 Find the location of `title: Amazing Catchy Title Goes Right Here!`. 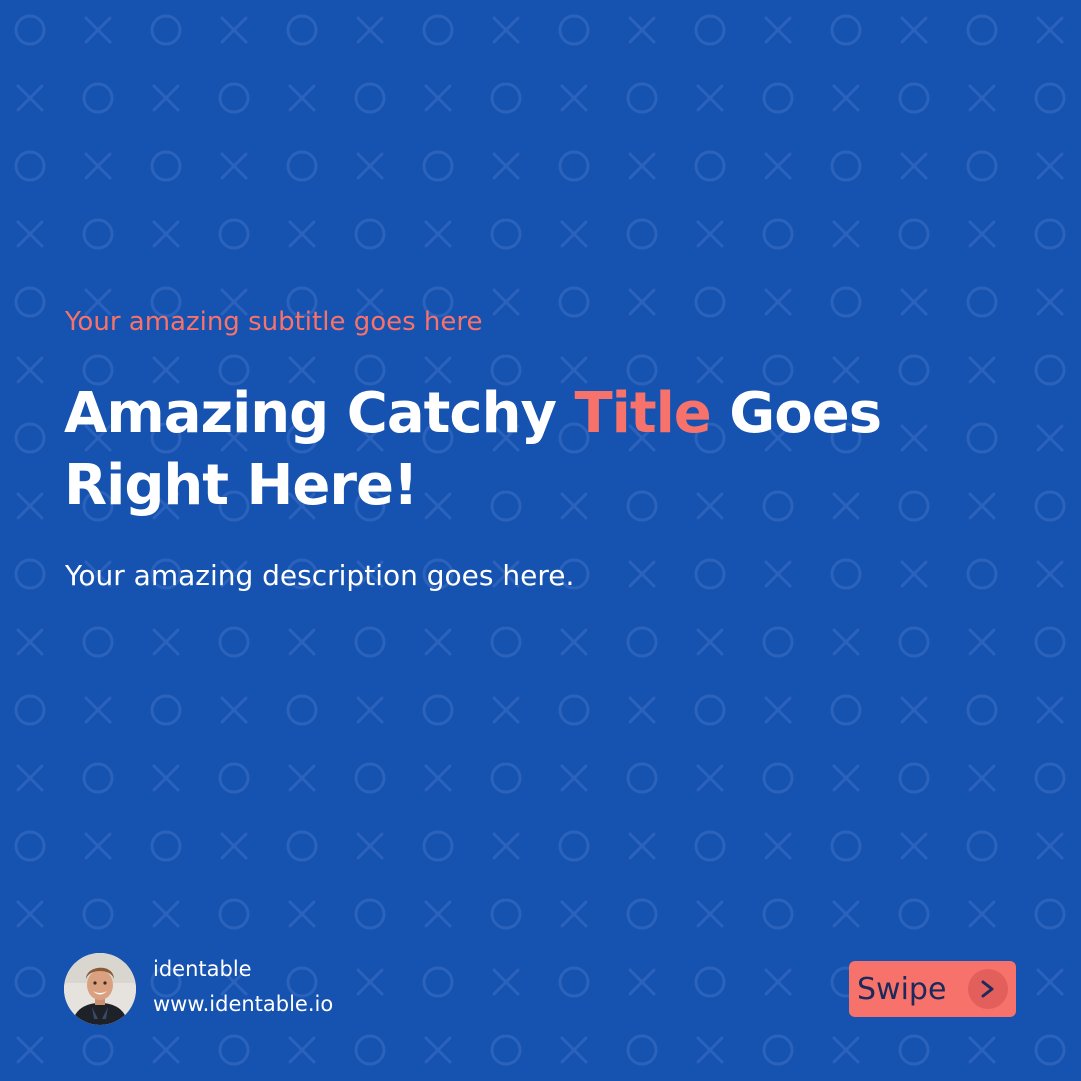

title: Amazing Catchy Title Goes Right Here! is located at coordinates (514, 450).